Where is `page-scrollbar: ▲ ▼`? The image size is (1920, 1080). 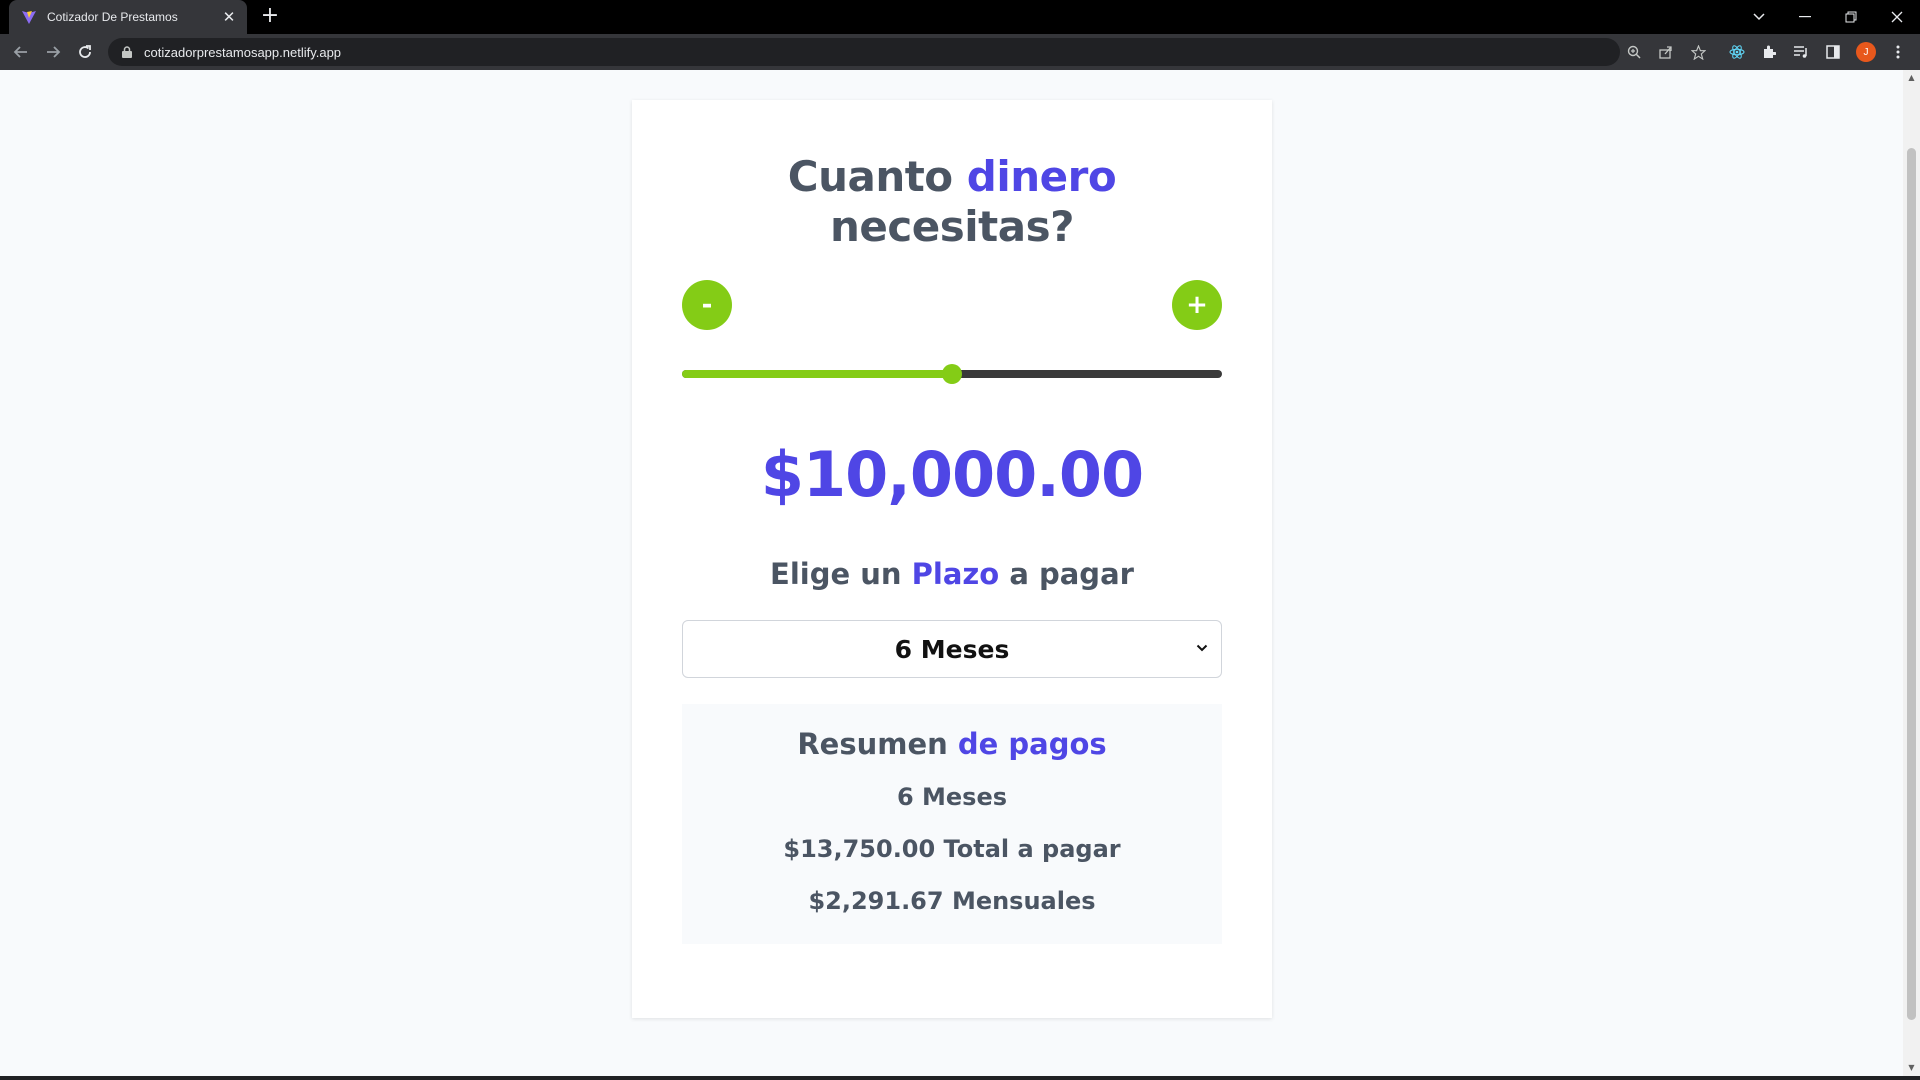
page-scrollbar: ▲ ▼ is located at coordinates (1911, 573).